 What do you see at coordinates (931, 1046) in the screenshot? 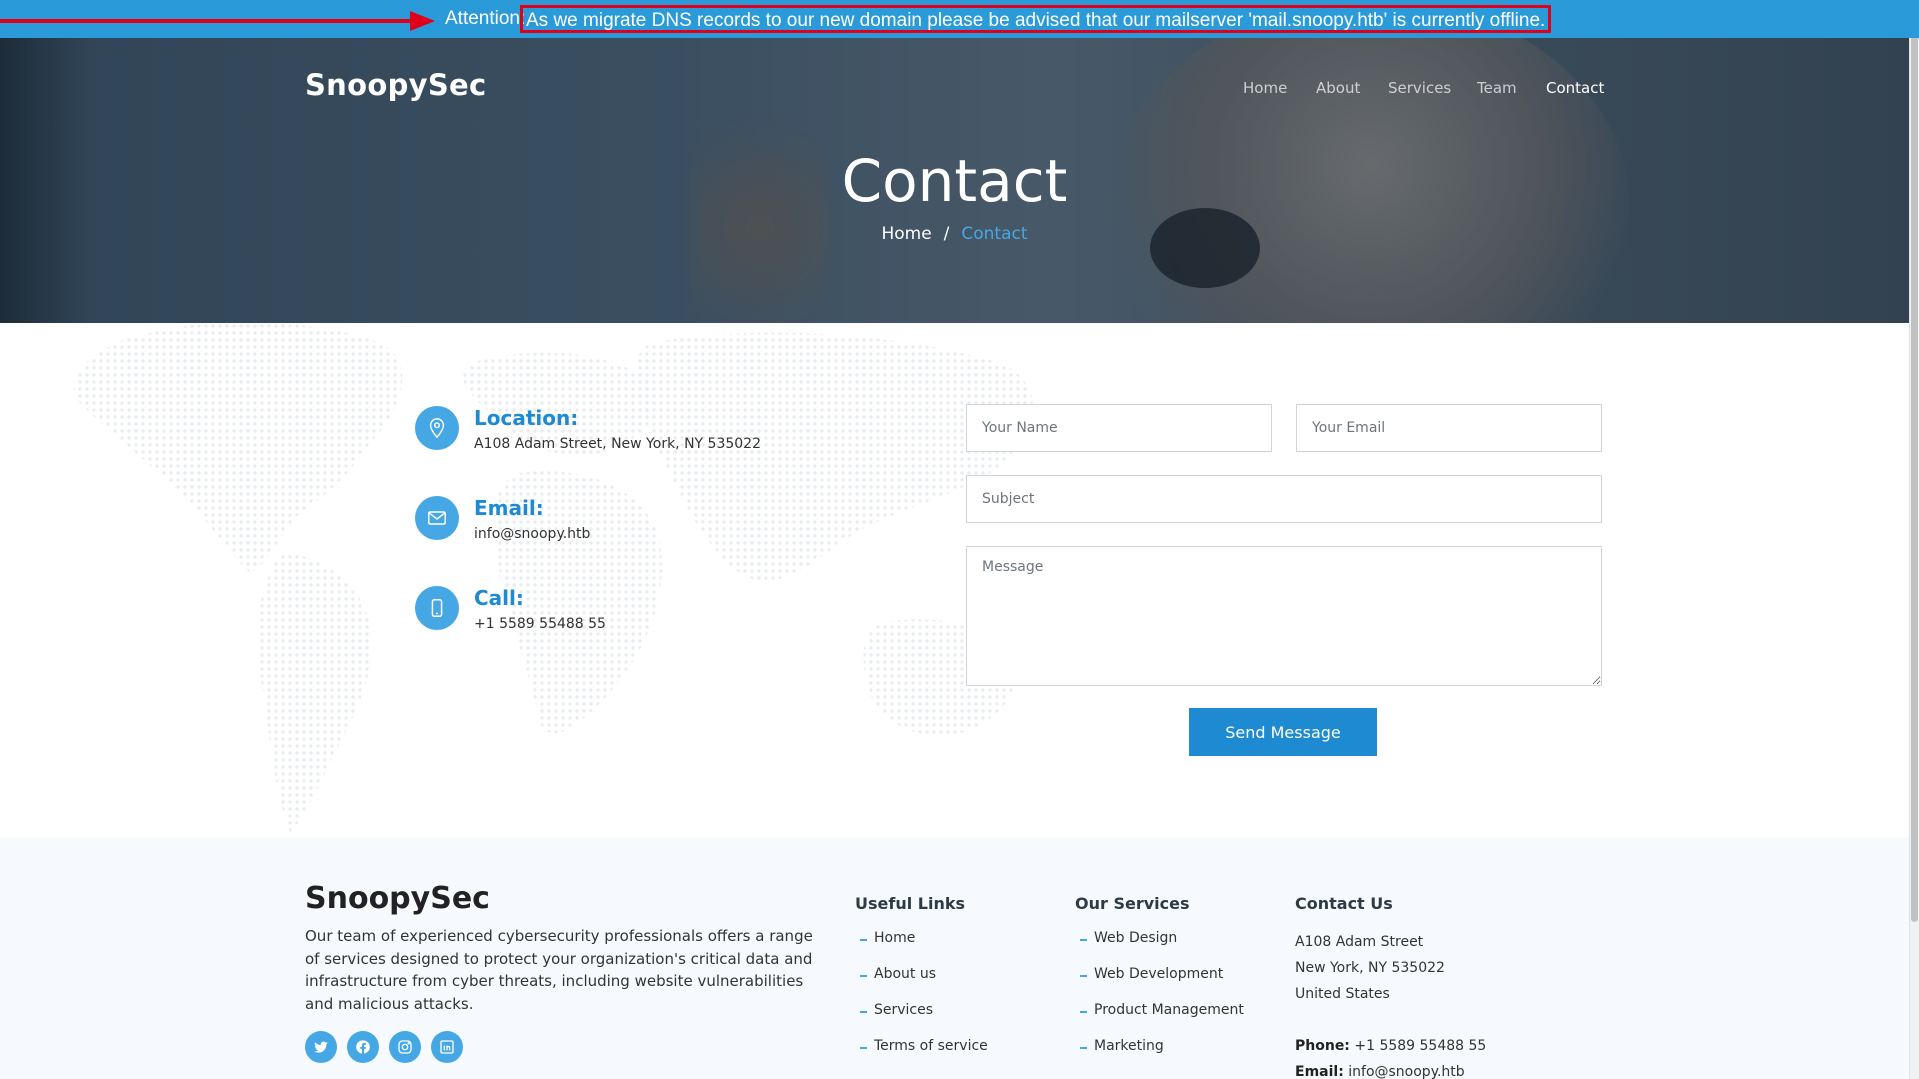
I see `footer-link-label: Terms of service` at bounding box center [931, 1046].